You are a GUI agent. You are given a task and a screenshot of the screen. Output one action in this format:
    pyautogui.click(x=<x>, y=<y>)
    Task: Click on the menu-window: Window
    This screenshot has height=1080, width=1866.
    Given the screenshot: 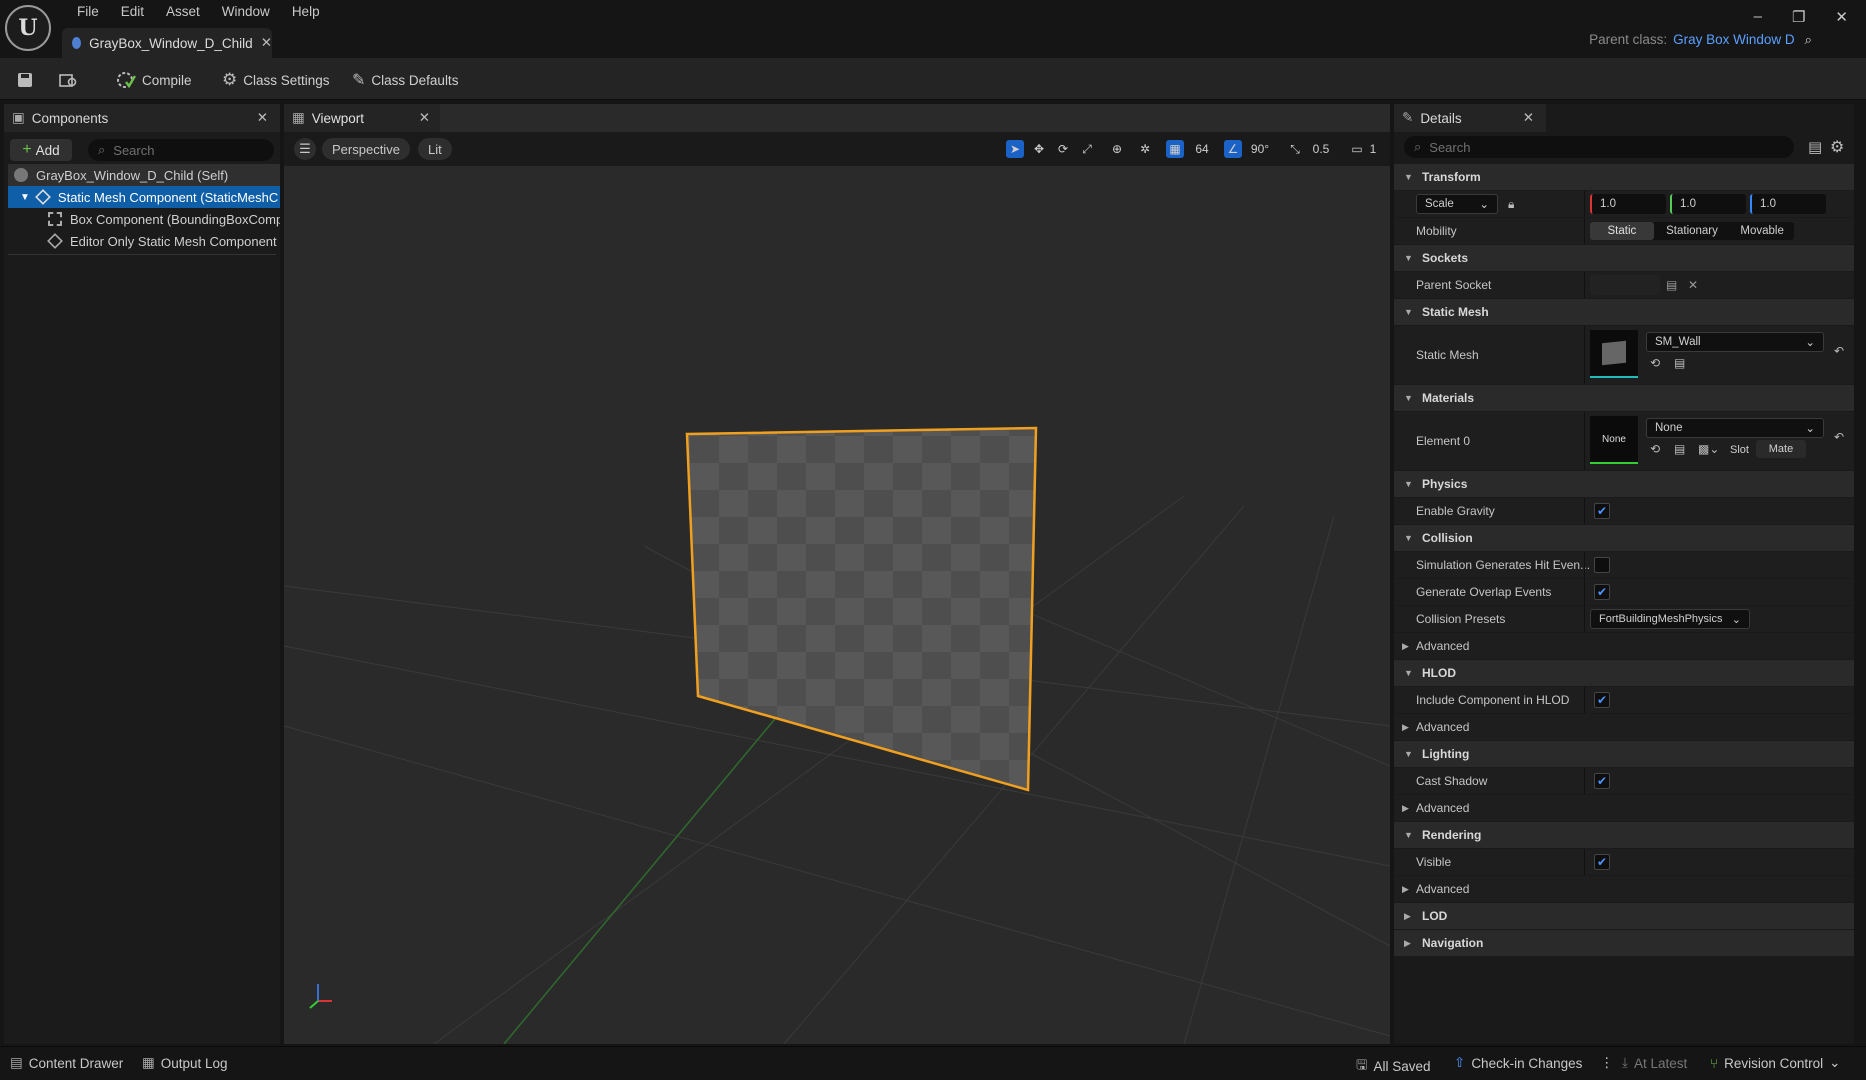 What is the action you would take?
    pyautogui.click(x=246, y=13)
    